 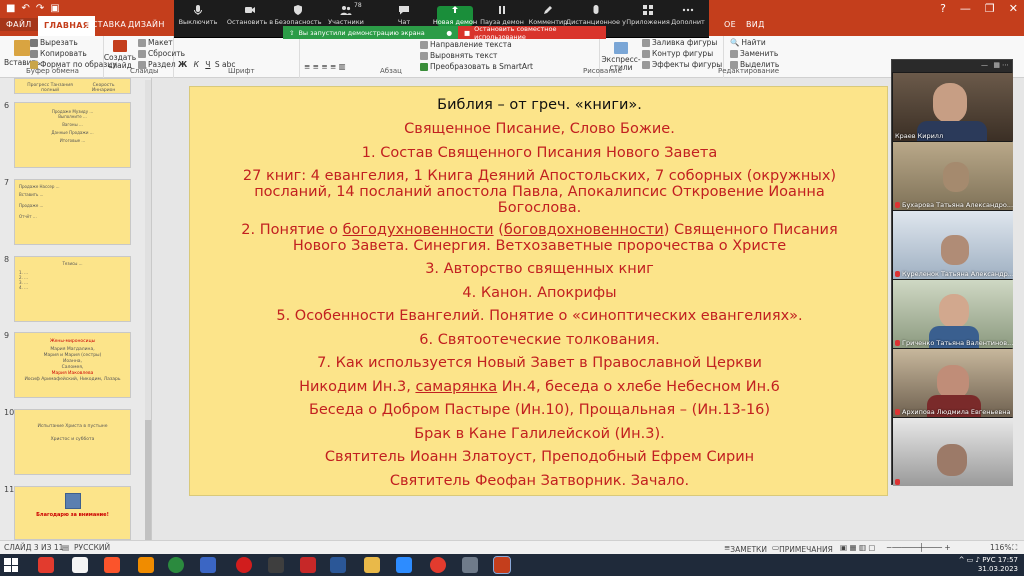 I want to click on mouse-icon, so click(x=596, y=9).